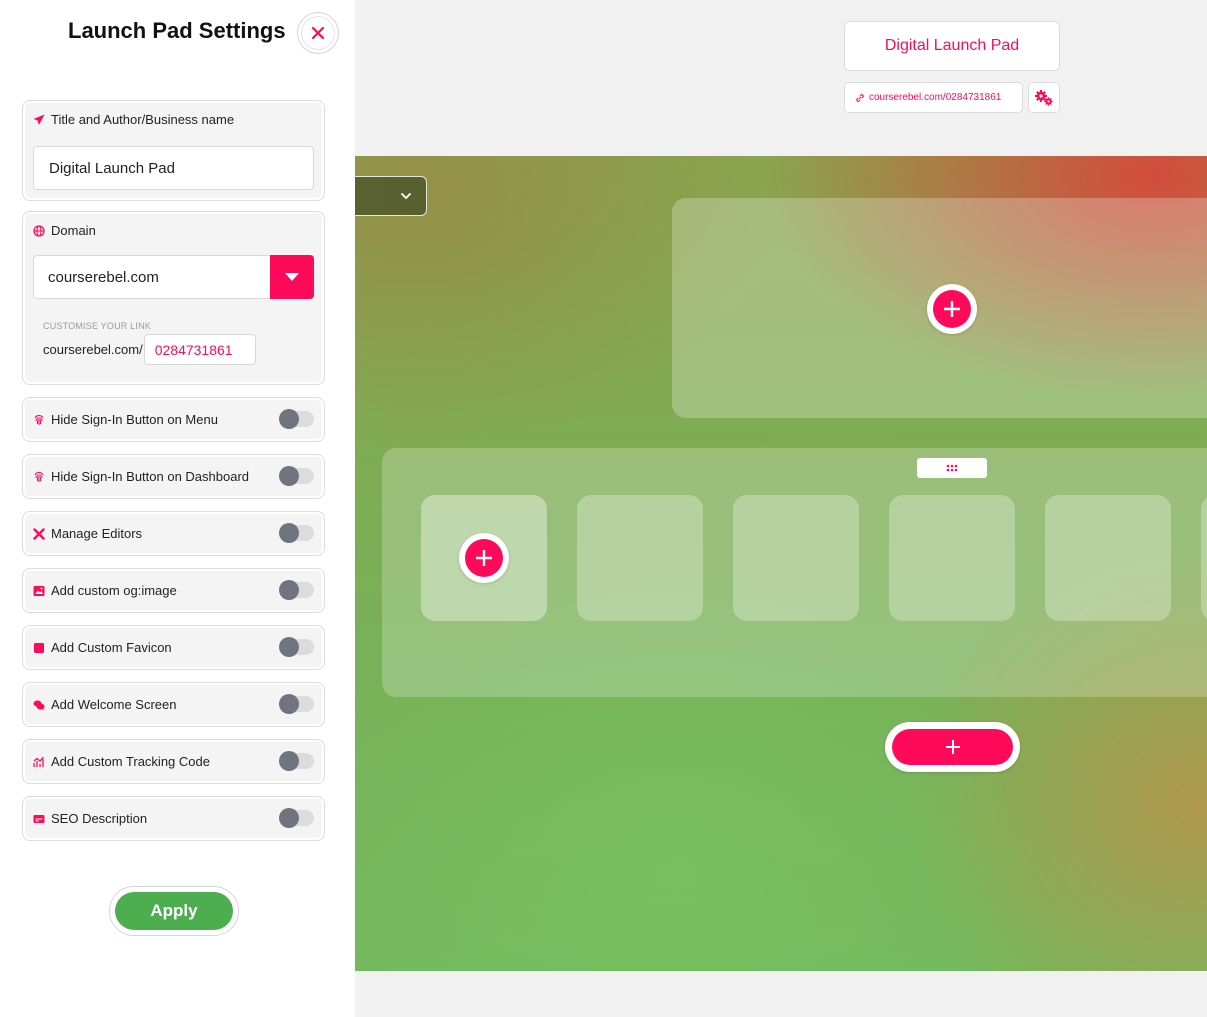 This screenshot has height=1017, width=1207. What do you see at coordinates (99, 818) in the screenshot?
I see `option-label-text: SEO Description` at bounding box center [99, 818].